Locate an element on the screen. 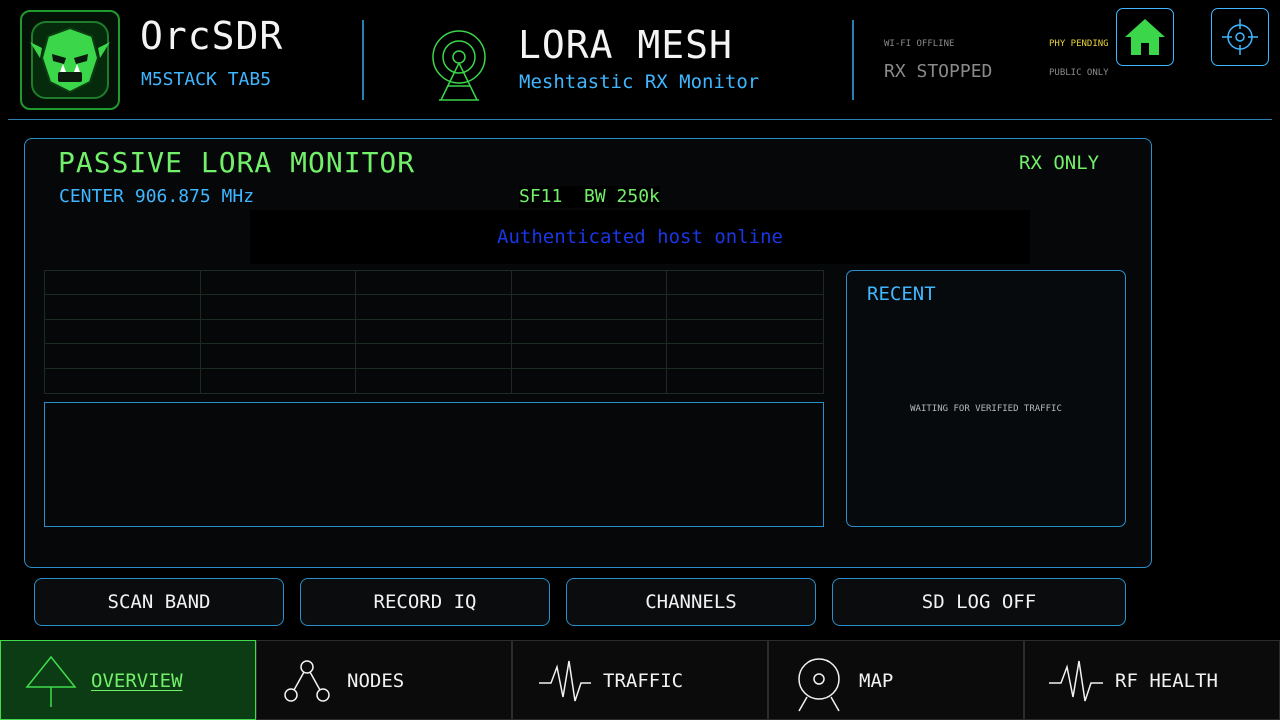 Image resolution: width=1280 pixels, height=720 pixels. target-button is located at coordinates (1240, 37).